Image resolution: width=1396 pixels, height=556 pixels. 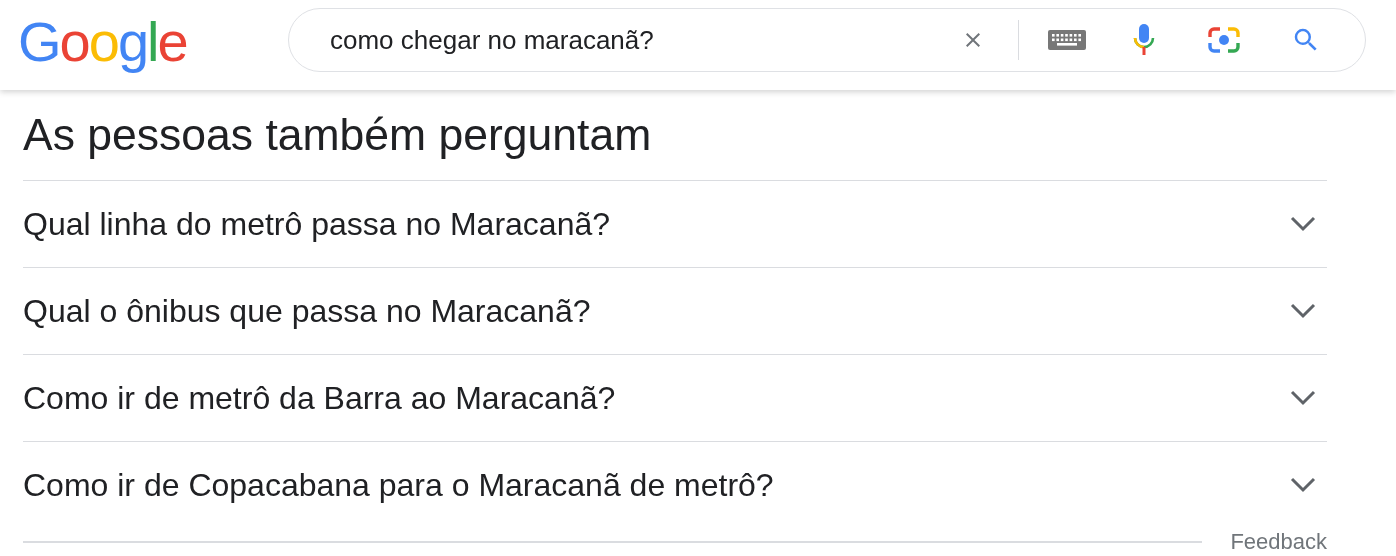 I want to click on feedback-link: Feedback, so click(x=1278, y=542).